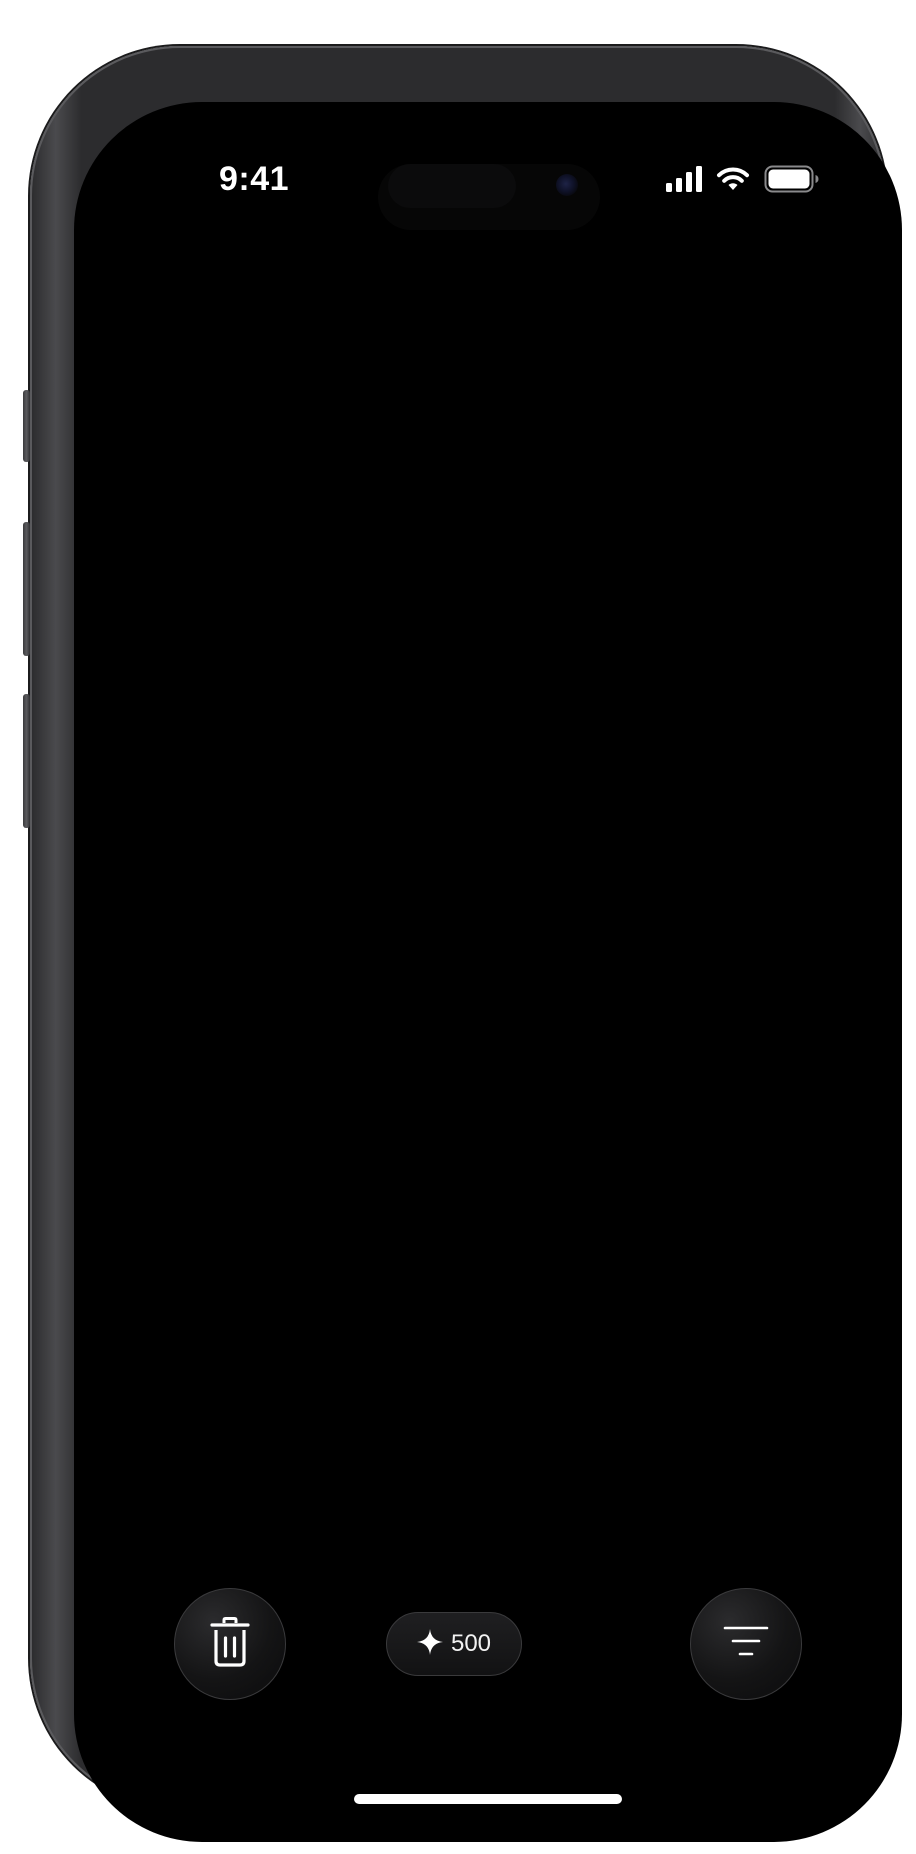 The image size is (916, 1854). Describe the element at coordinates (452, 186) in the screenshot. I see `island-sensor` at that location.